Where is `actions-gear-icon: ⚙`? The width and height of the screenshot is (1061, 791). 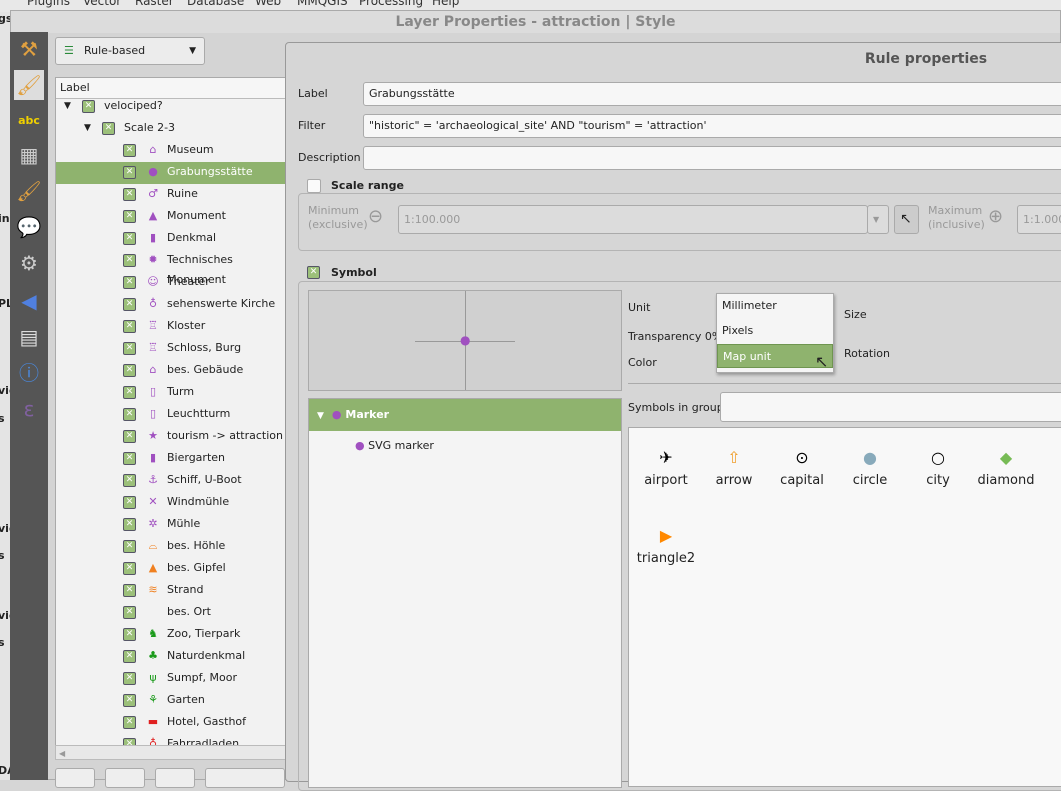
actions-gear-icon: ⚙ is located at coordinates (29, 263).